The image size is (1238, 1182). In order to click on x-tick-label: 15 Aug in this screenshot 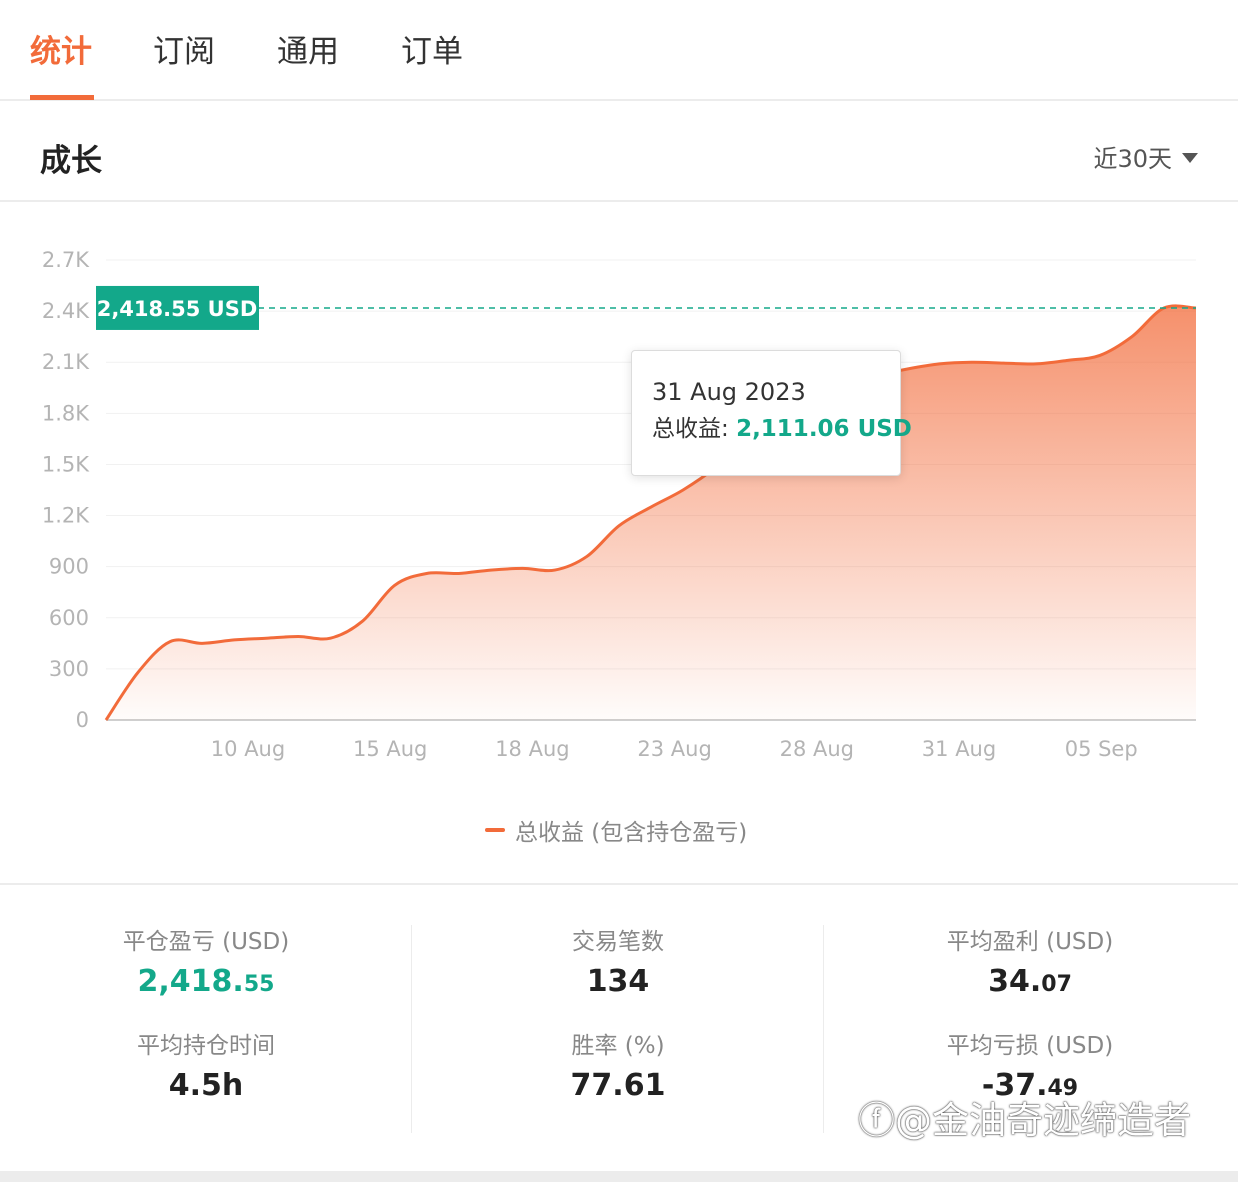, I will do `click(390, 749)`.